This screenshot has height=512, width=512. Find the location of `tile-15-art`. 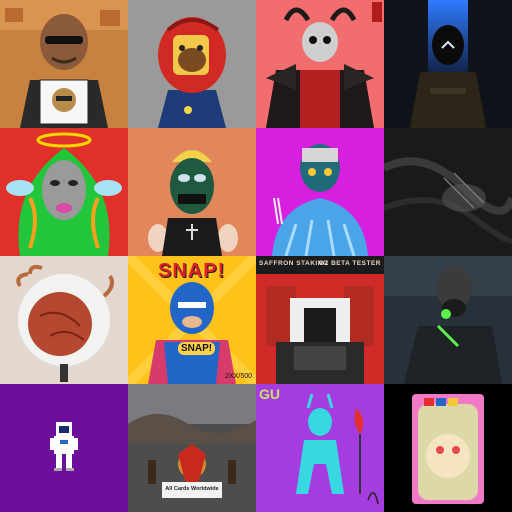

tile-15-art is located at coordinates (320, 448).